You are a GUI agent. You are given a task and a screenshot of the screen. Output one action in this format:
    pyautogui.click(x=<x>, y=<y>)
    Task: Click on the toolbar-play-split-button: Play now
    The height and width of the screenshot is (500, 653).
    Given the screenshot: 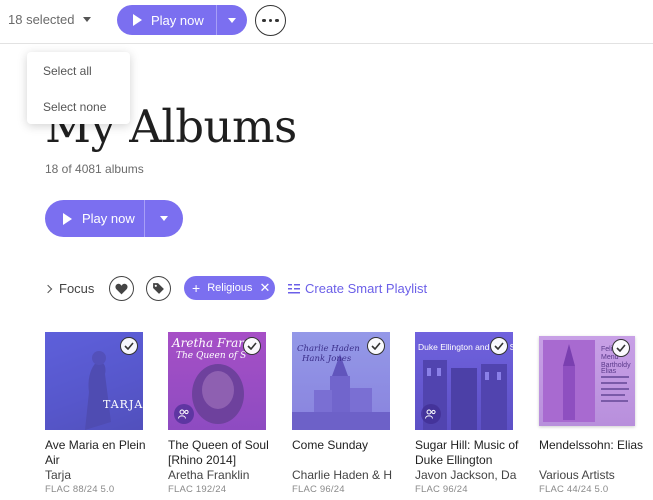 What is the action you would take?
    pyautogui.click(x=182, y=20)
    